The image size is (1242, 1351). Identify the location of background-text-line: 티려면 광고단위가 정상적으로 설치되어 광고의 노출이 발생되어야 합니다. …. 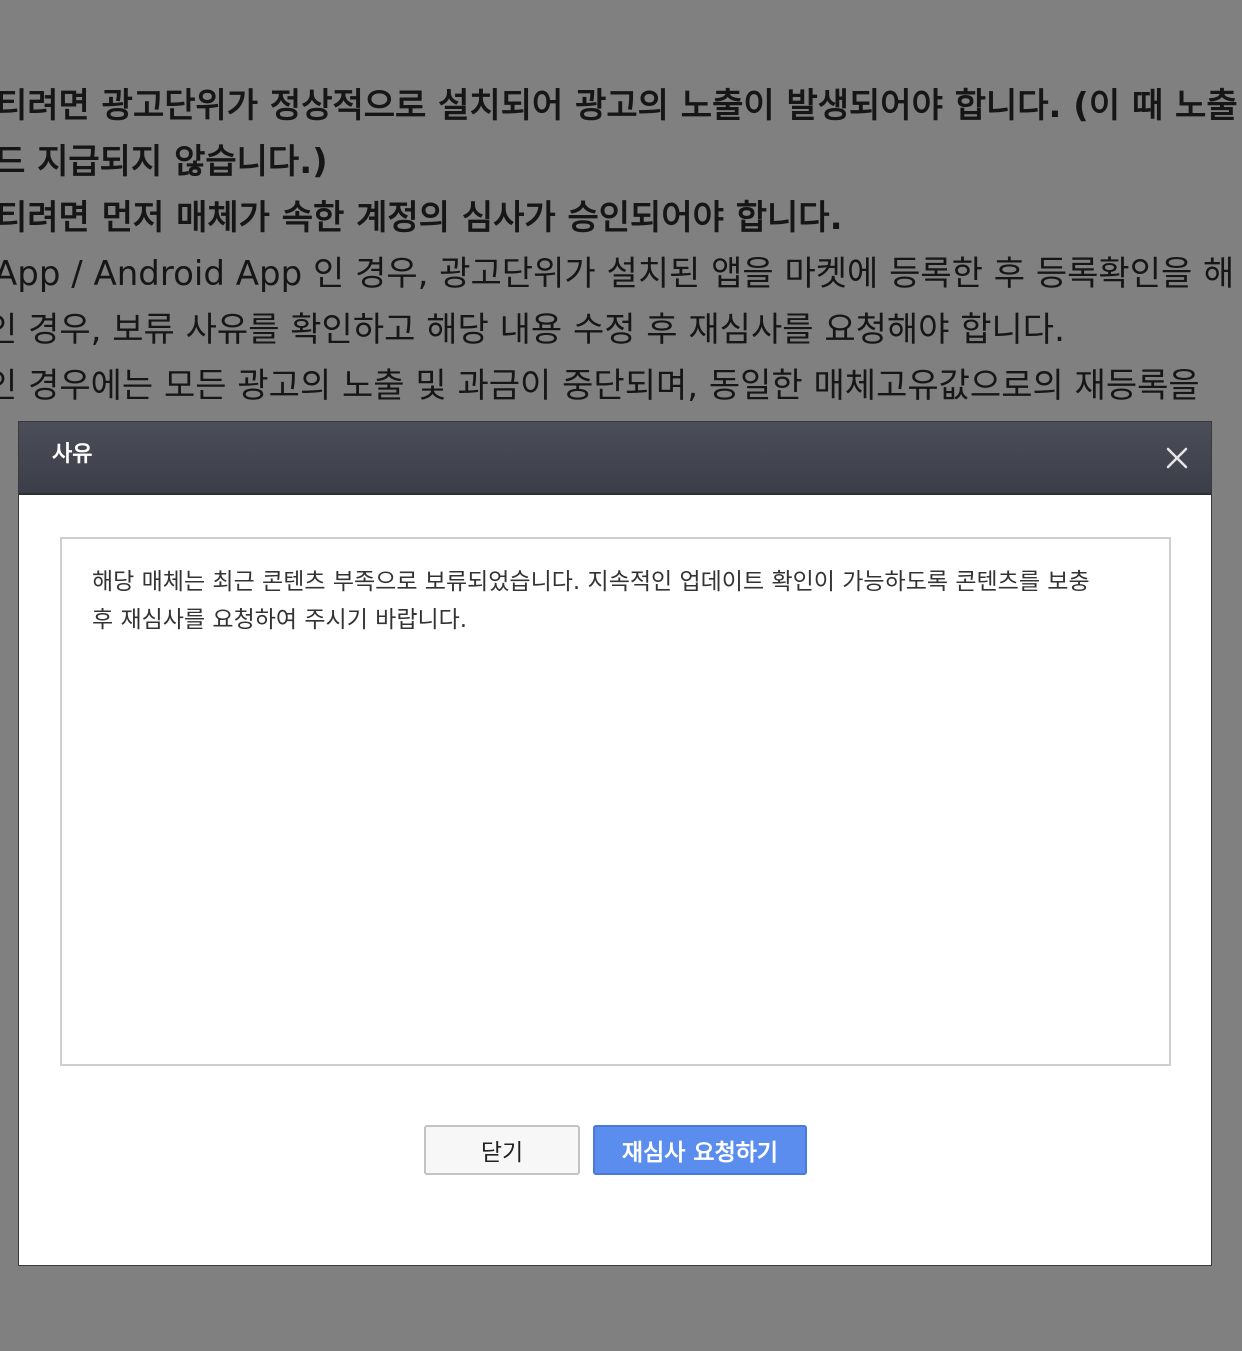
(619, 106).